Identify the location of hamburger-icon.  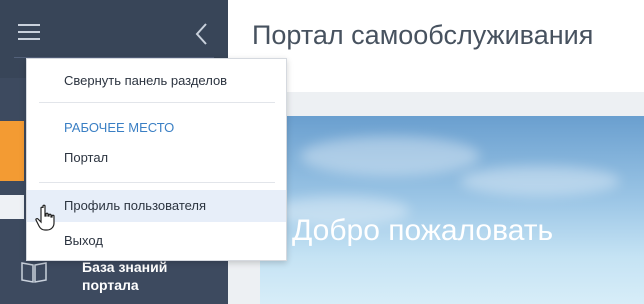
(29, 33).